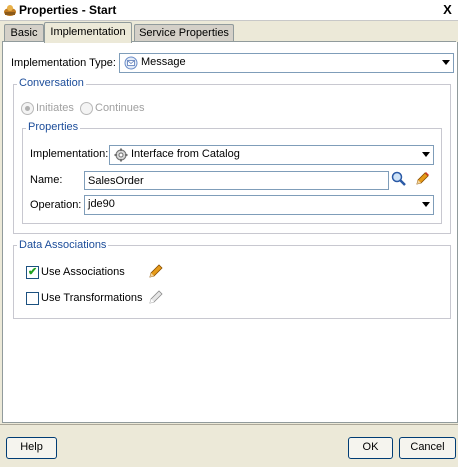 Image resolution: width=458 pixels, height=467 pixels. I want to click on use-transformations-checkbox, so click(32, 298).